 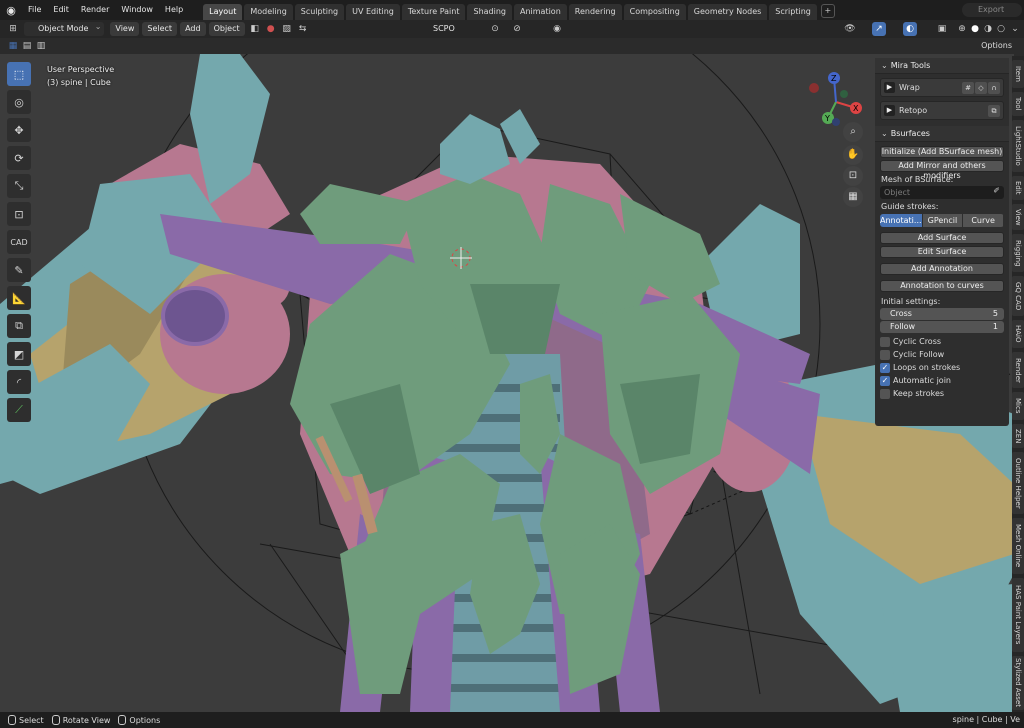 I want to click on tab-texture-paint: Texture Paint, so click(x=433, y=12).